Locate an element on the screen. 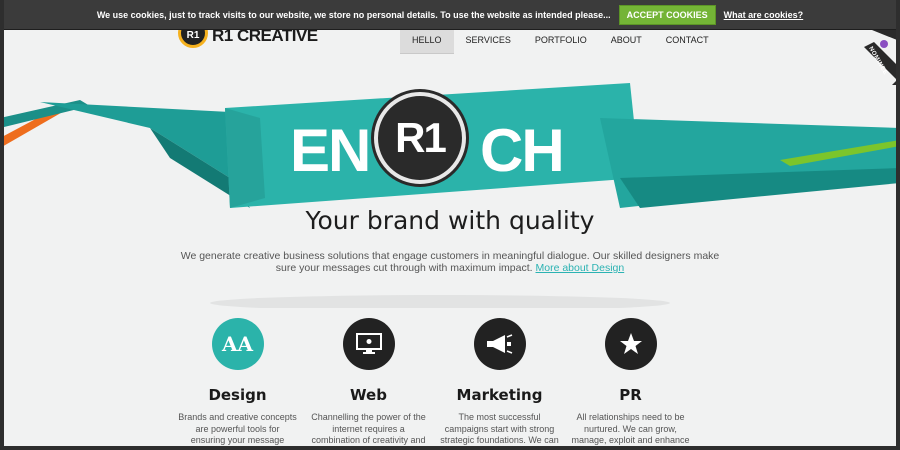 The image size is (900, 450). star-icon is located at coordinates (630, 344).